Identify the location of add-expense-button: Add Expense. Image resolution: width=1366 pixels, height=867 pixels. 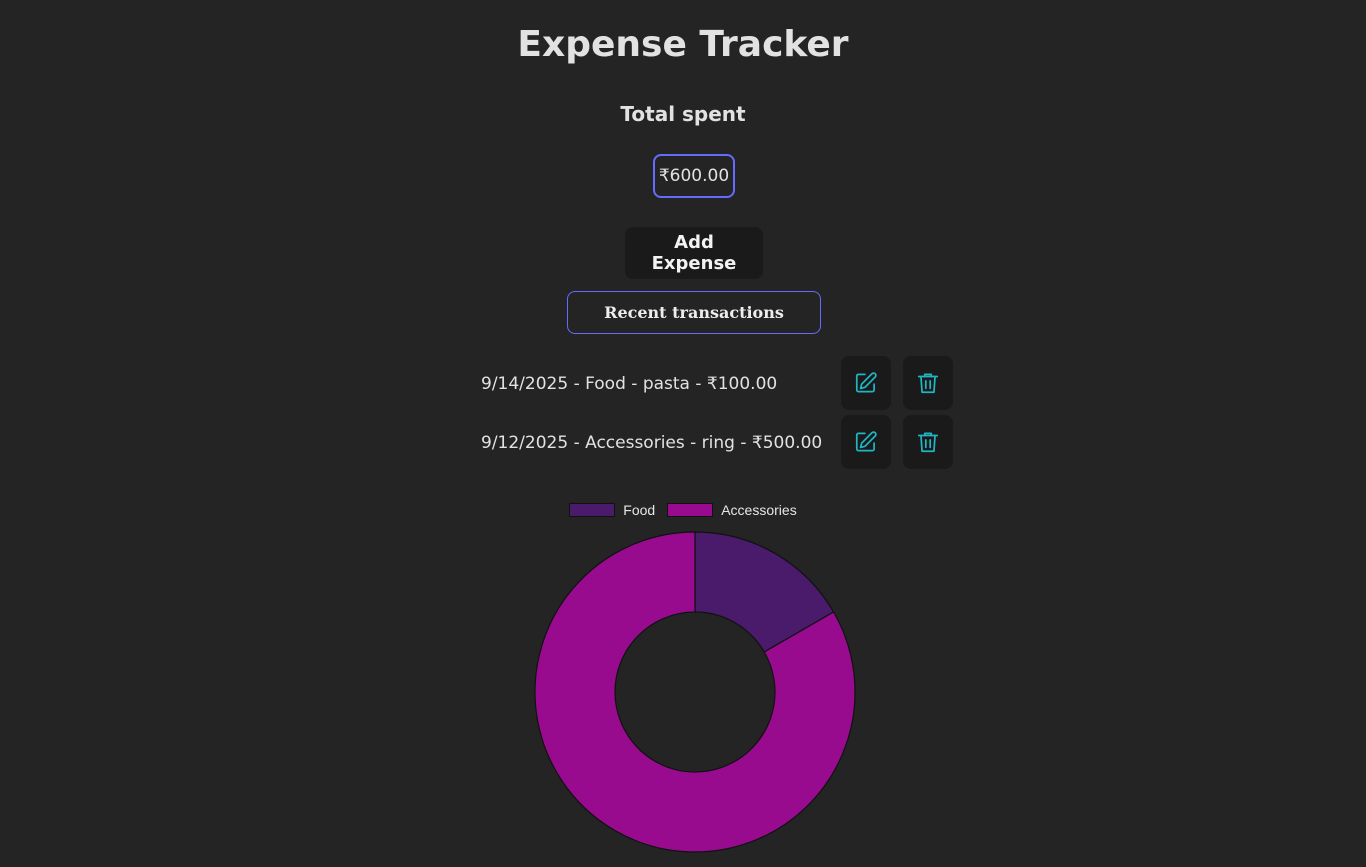
(694, 253).